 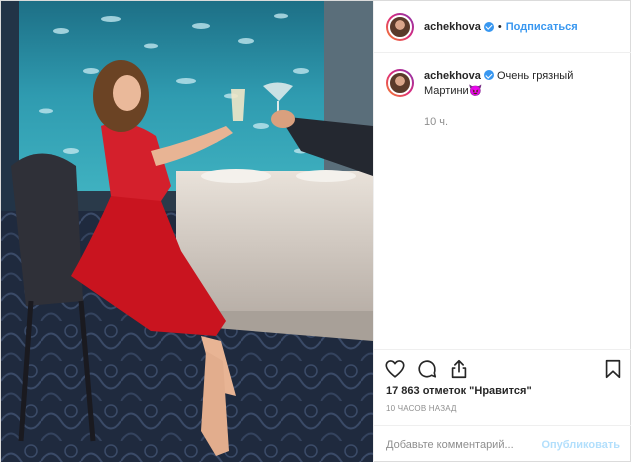 What do you see at coordinates (452, 27) in the screenshot?
I see `author-username: achekhova` at bounding box center [452, 27].